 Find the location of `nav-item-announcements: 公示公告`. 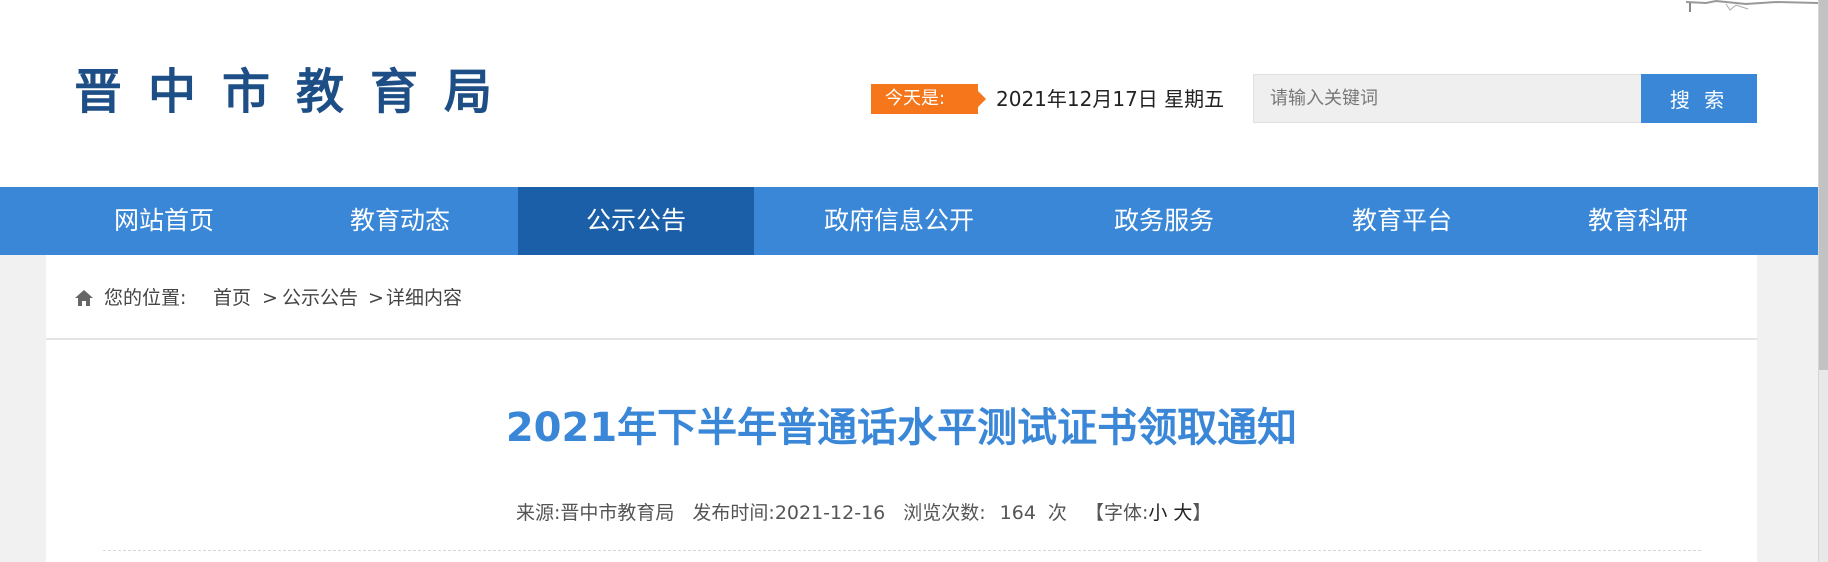

nav-item-announcements: 公示公告 is located at coordinates (636, 221).